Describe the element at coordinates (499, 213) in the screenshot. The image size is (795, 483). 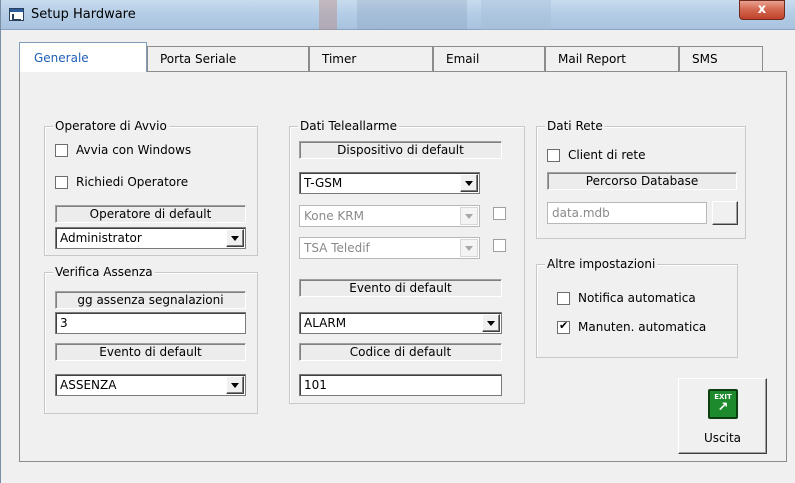
I see `dispositivo-2-checkbox` at that location.